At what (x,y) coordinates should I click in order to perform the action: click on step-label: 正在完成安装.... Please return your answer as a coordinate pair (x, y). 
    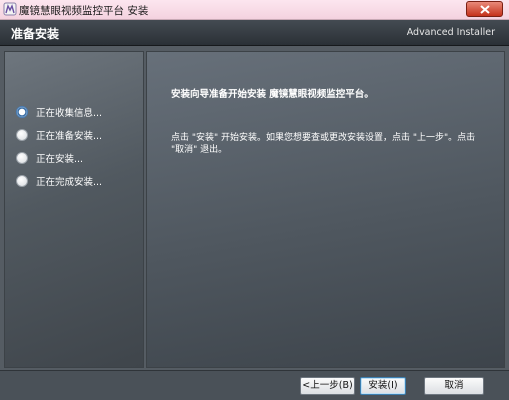
    Looking at the image, I should click on (69, 182).